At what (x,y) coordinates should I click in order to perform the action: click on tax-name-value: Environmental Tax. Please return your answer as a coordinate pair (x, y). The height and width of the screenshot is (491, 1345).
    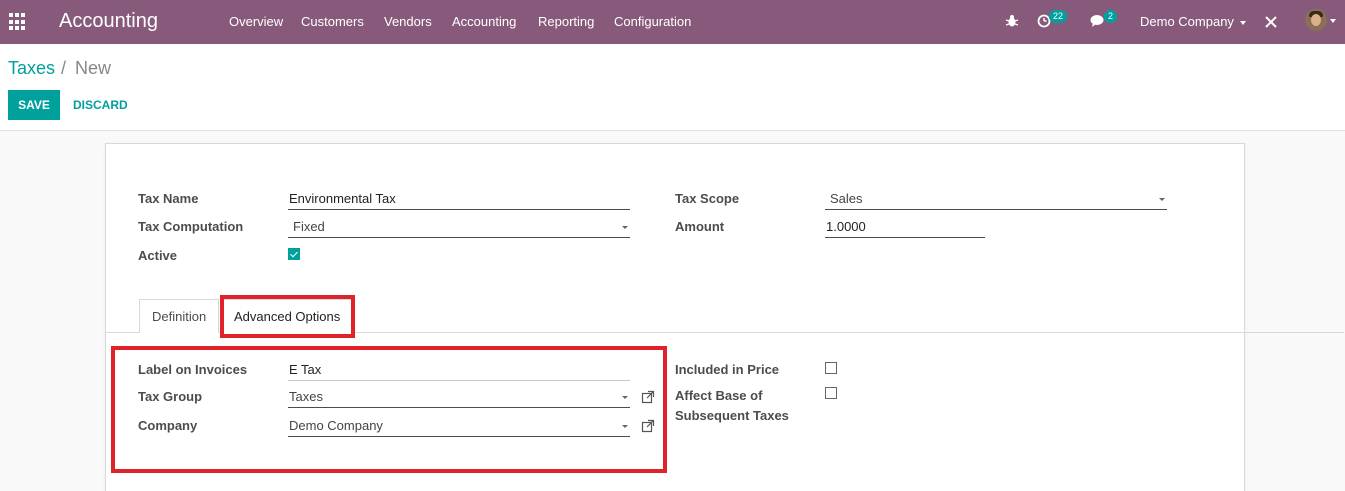
    Looking at the image, I should click on (342, 198).